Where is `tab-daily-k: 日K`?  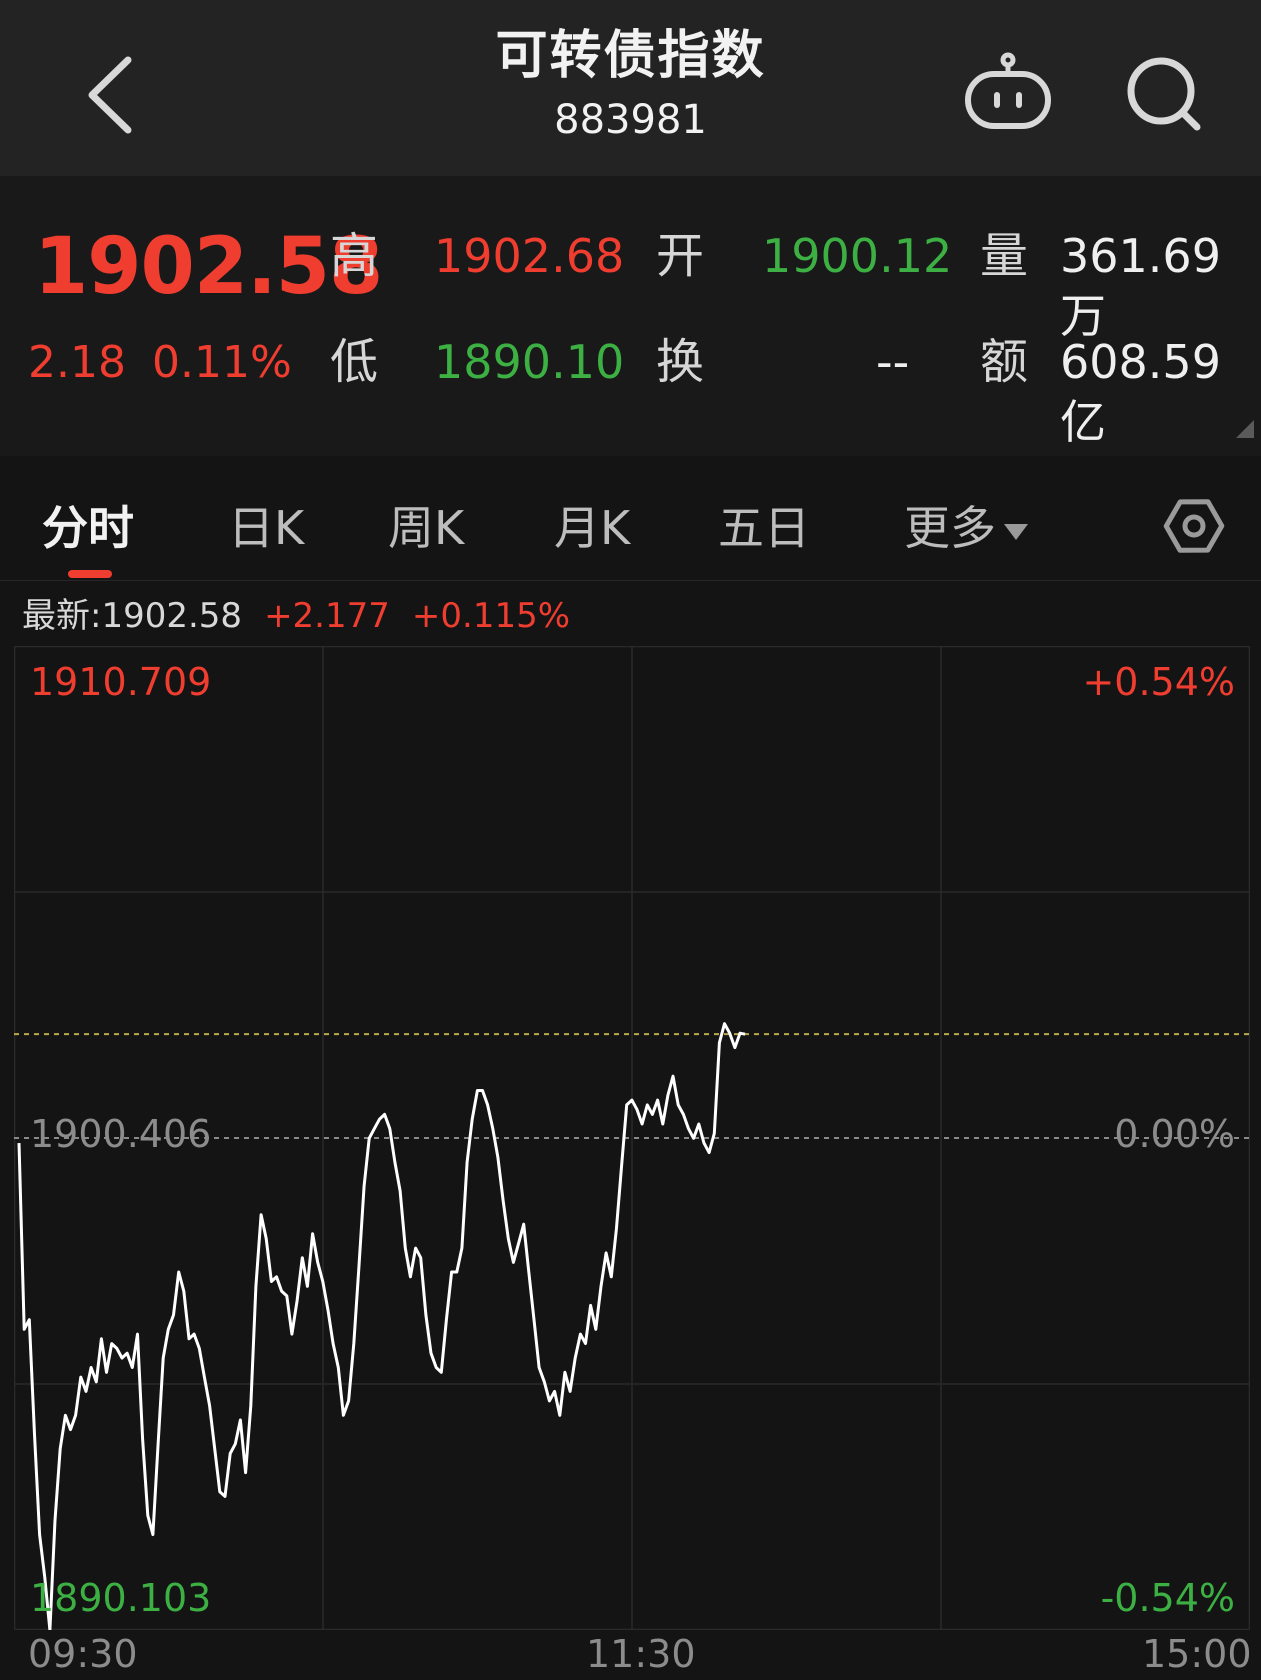 tab-daily-k: 日K is located at coordinates (266, 528).